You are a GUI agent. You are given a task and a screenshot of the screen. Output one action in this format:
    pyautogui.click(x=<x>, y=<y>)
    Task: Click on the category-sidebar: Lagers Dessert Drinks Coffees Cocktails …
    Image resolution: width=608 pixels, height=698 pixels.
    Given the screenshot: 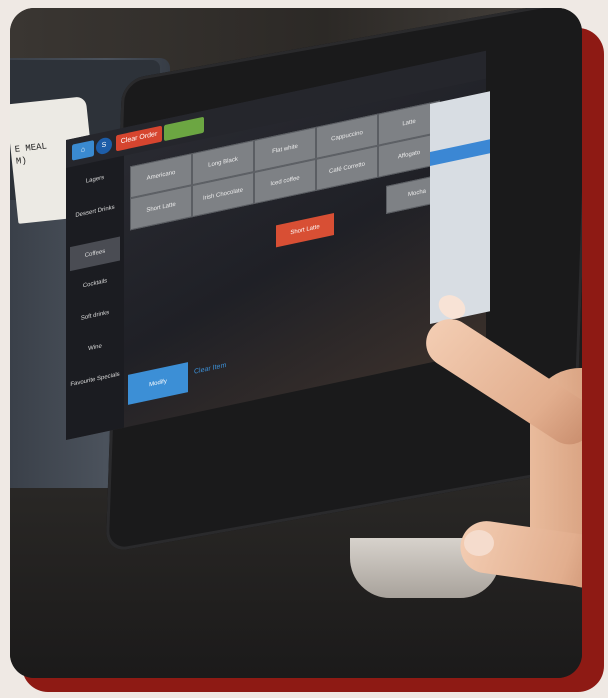 What is the action you would take?
    pyautogui.click(x=95, y=297)
    